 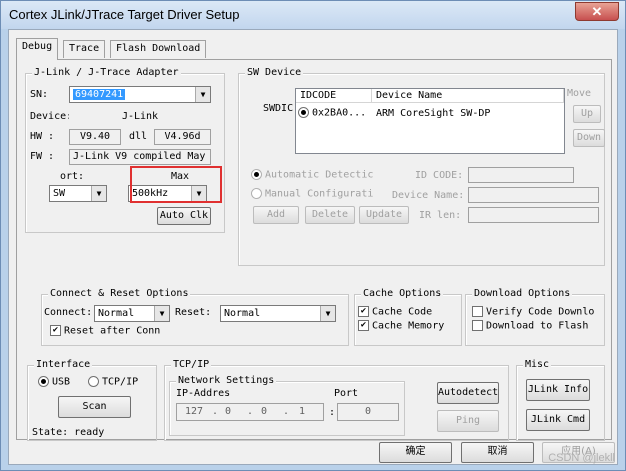 What do you see at coordinates (597, 11) in the screenshot?
I see `close-button: ✕` at bounding box center [597, 11].